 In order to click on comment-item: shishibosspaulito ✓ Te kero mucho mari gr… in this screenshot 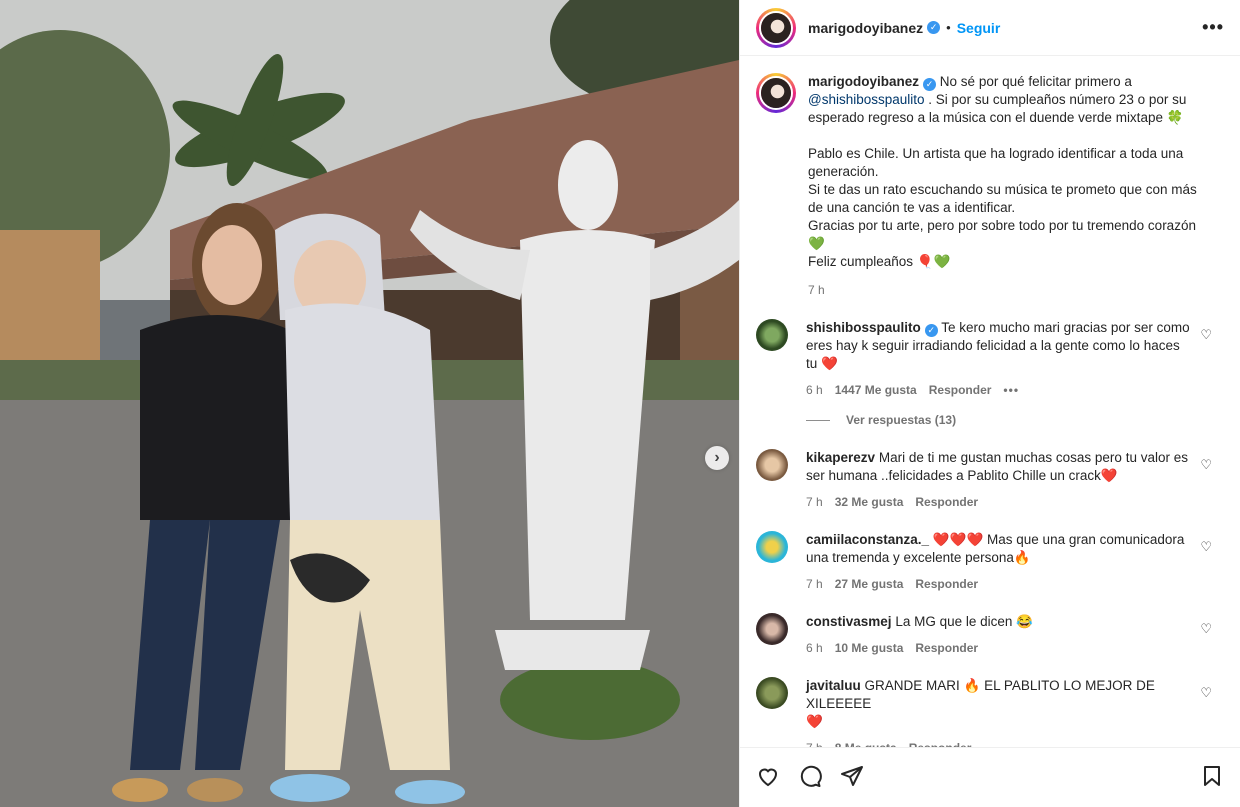, I will do `click(990, 359)`.